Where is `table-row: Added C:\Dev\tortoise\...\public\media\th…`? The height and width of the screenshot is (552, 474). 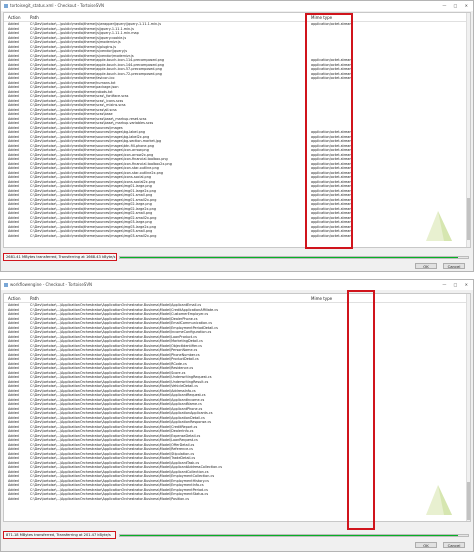 table-row: Added C:\Dev\tortoise\...\public\media\th… is located at coordinates (237, 236).